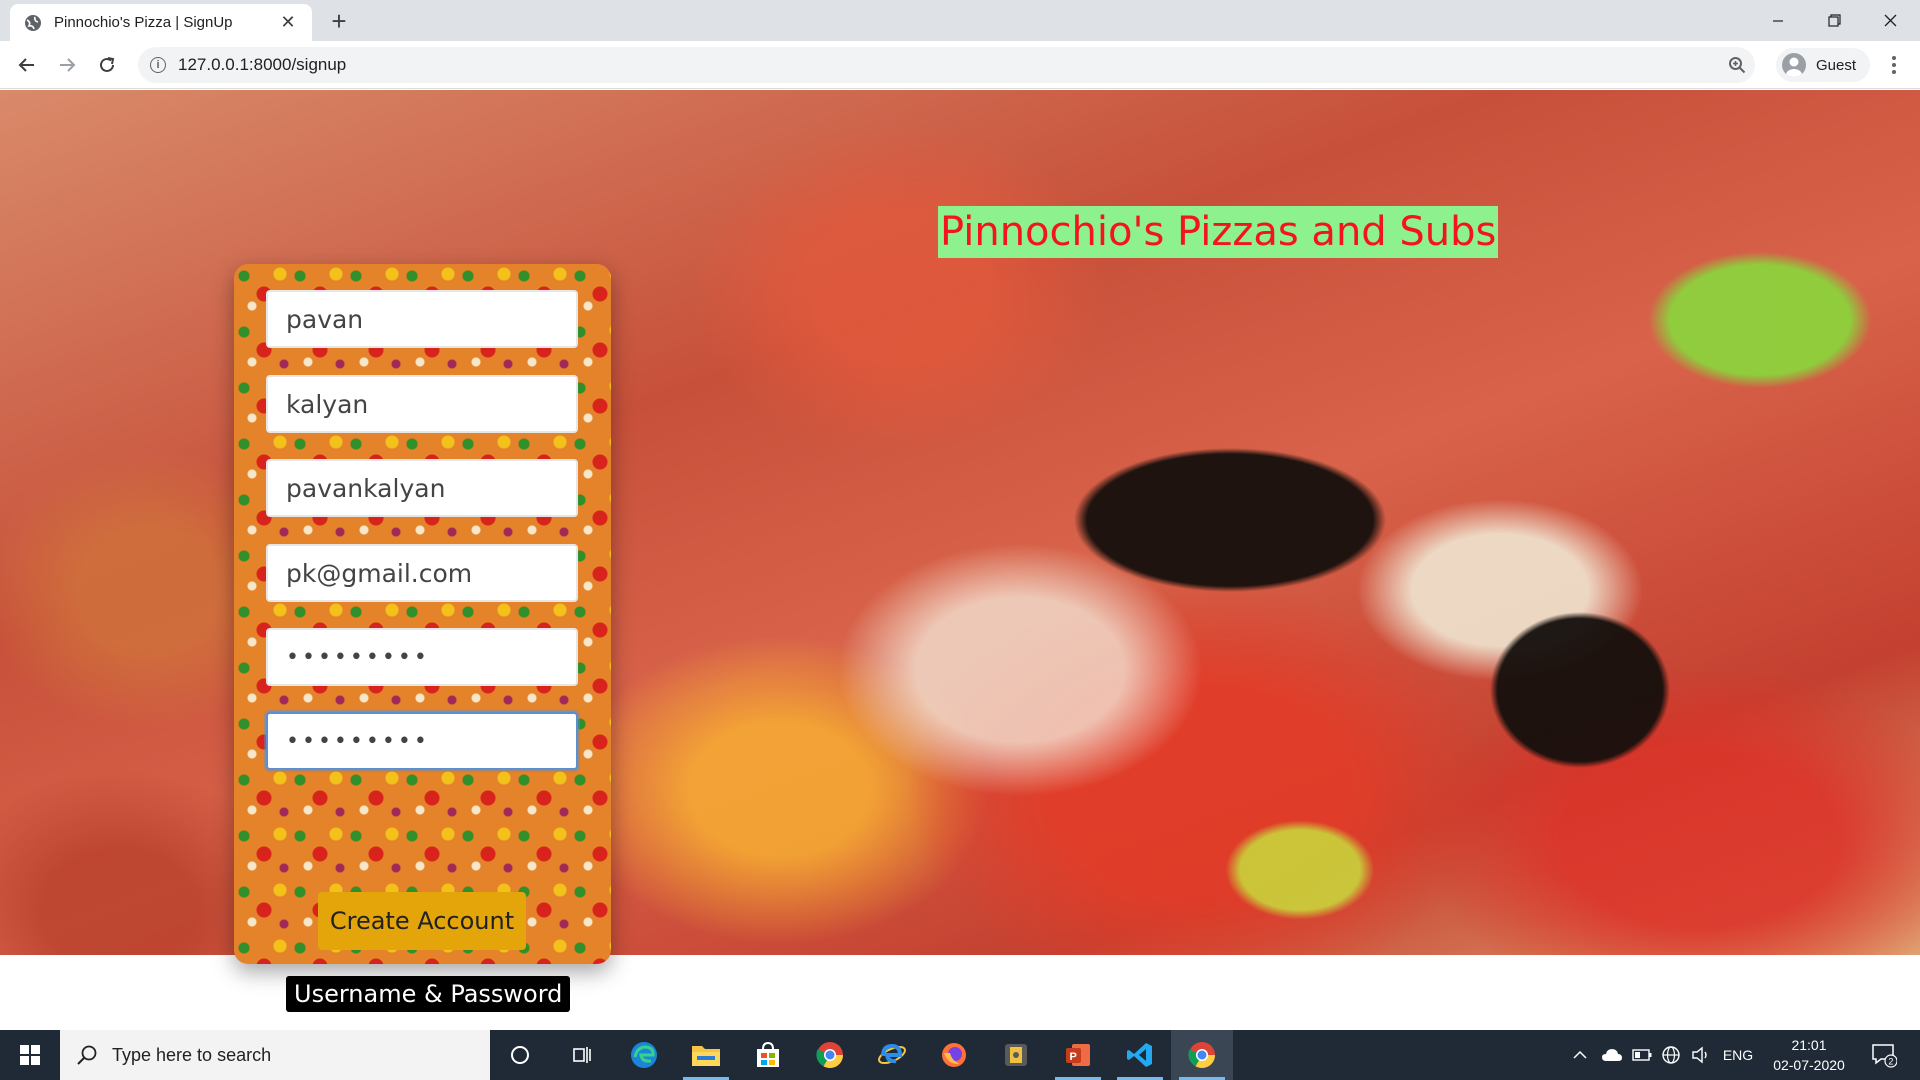  I want to click on internet-explorer-icon, so click(892, 1055).